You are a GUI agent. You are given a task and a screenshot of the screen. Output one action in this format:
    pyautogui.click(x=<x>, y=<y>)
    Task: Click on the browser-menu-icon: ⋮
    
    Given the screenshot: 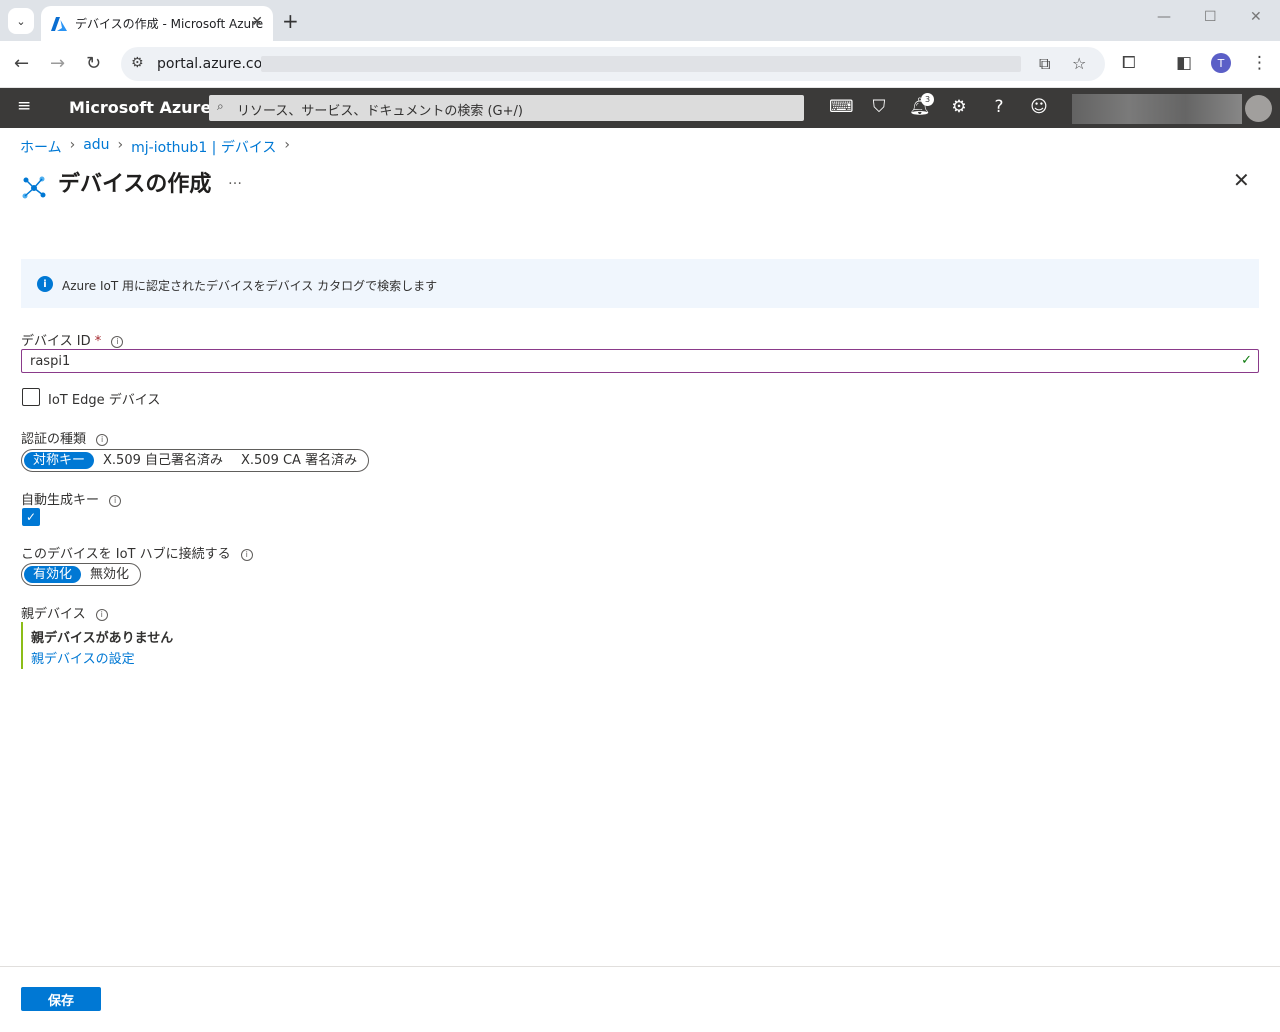 What is the action you would take?
    pyautogui.click(x=1259, y=63)
    